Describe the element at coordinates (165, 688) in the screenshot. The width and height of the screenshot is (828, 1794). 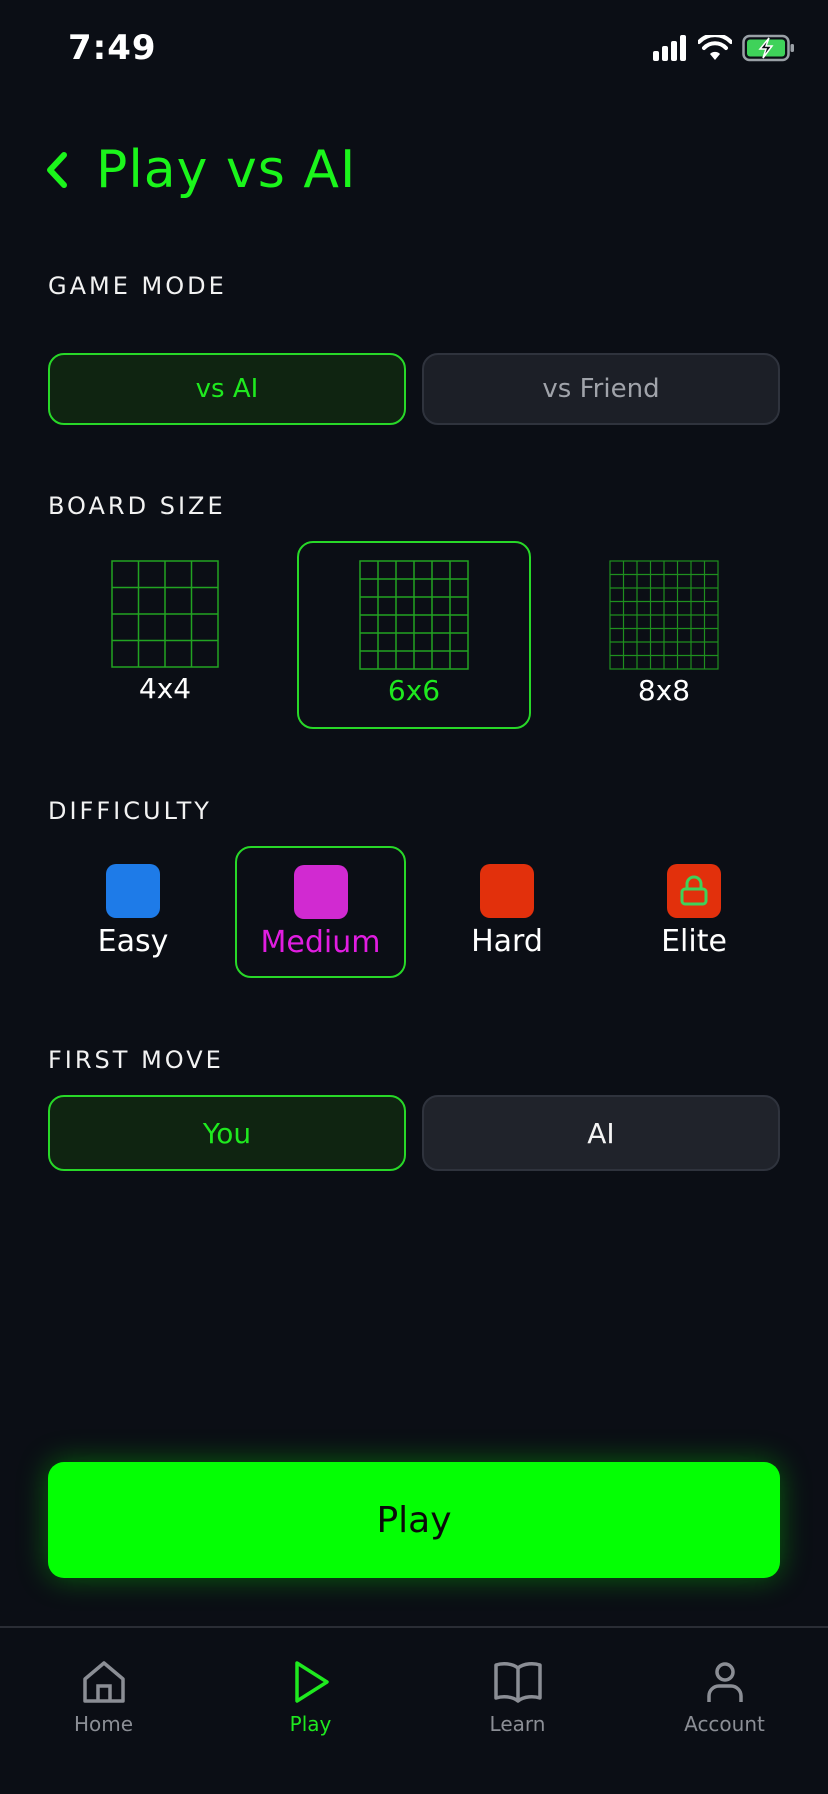
I see `board-size-4x4-label: 4x4` at that location.